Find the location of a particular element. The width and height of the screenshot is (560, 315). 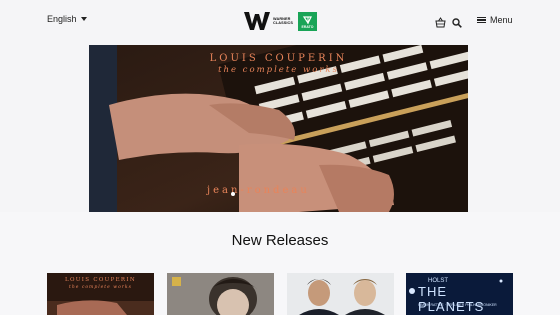

release-performers: SIMON RATTLE · BERLINER PHILHARMONIKER is located at coordinates (457, 305).